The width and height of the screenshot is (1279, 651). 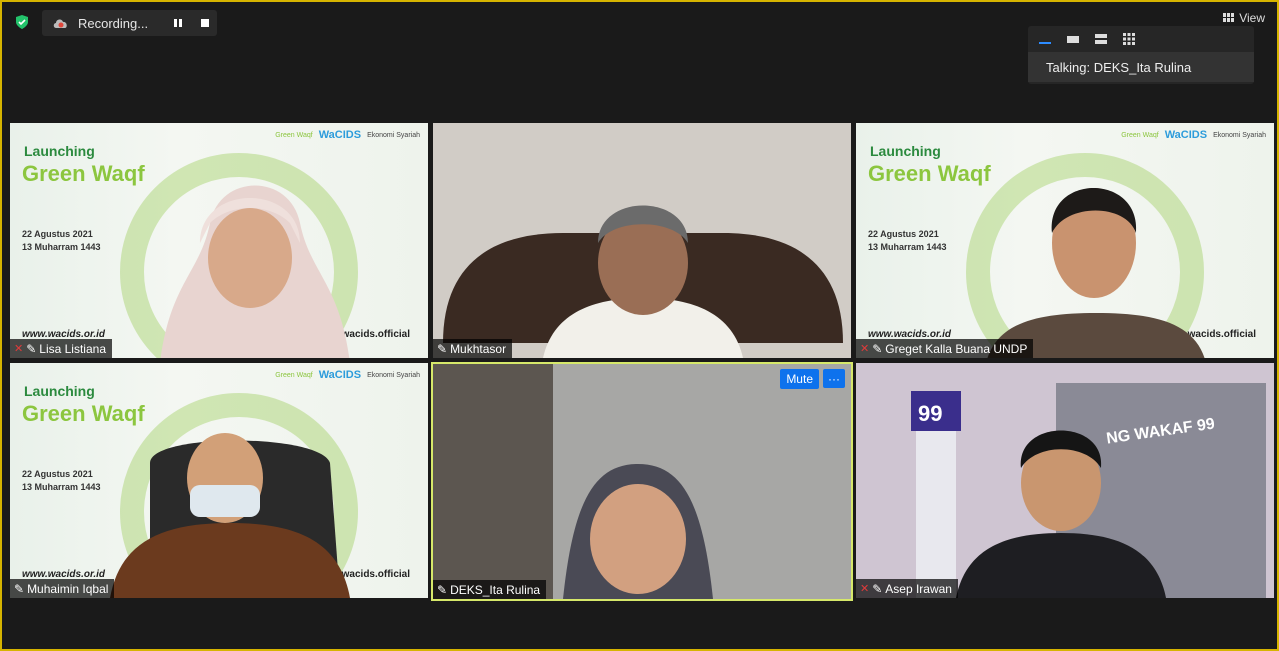 I want to click on participant-name: Lisa Listiana, so click(x=72, y=348).